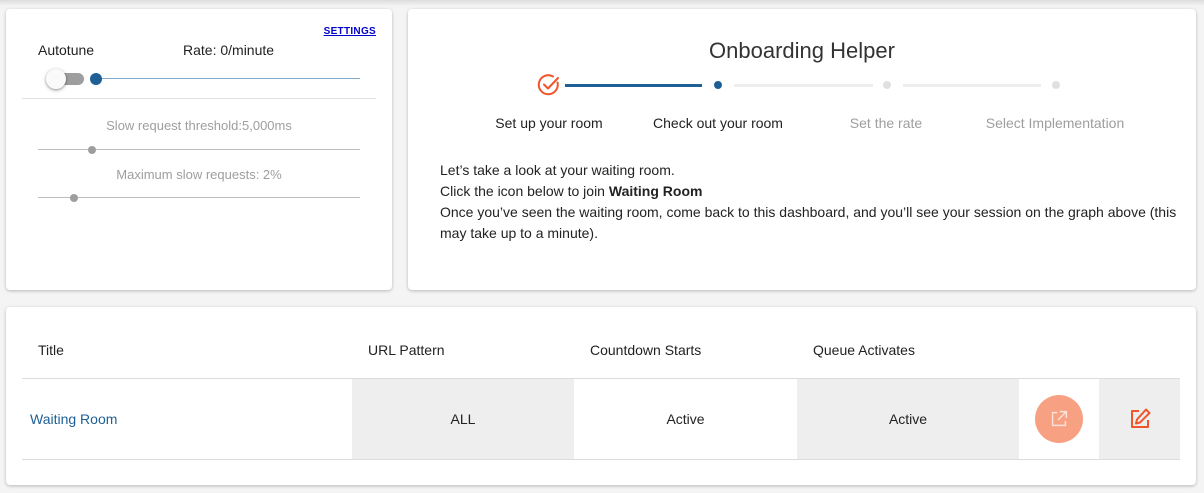  Describe the element at coordinates (406, 350) in the screenshot. I see `column-header-url-pattern: URL Pattern` at that location.